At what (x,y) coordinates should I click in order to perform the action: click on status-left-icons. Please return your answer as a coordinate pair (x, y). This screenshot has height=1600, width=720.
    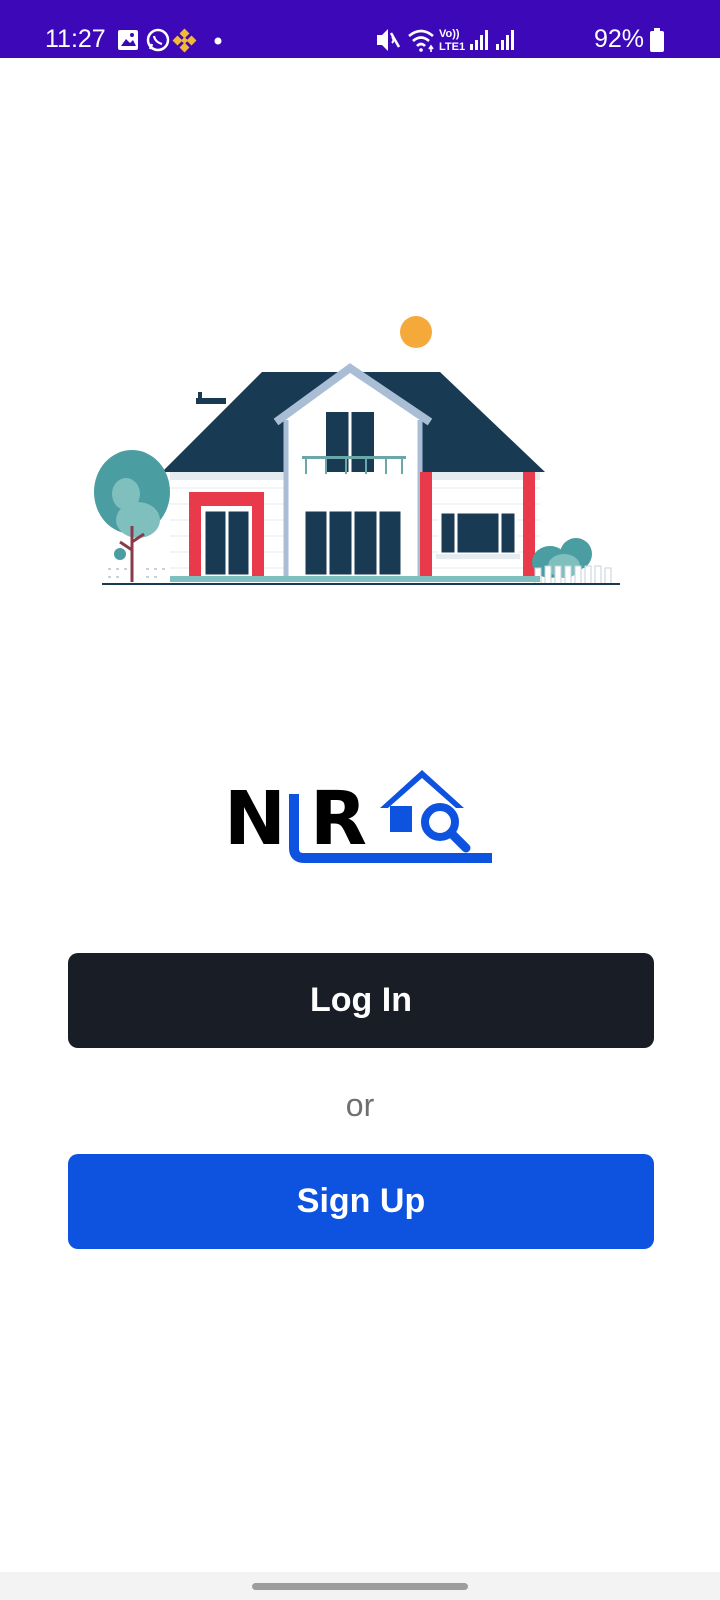
    Looking at the image, I should click on (170, 40).